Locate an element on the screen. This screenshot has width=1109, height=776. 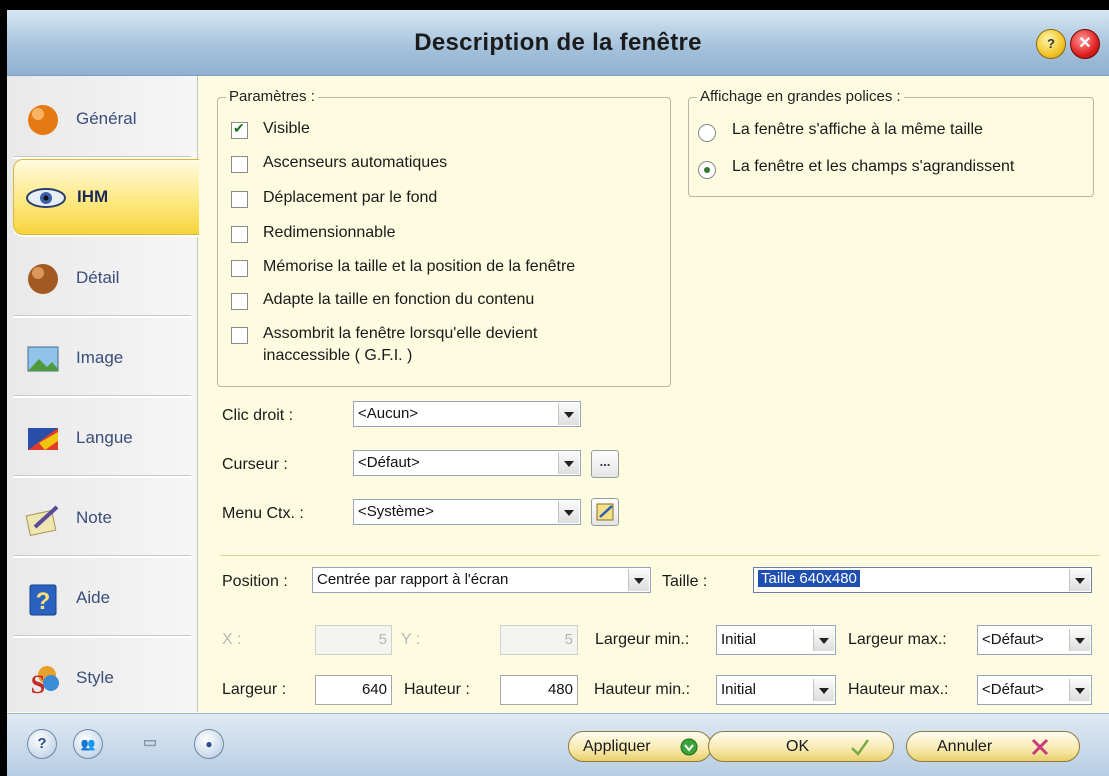
largeur-input: 640 is located at coordinates (353, 690).